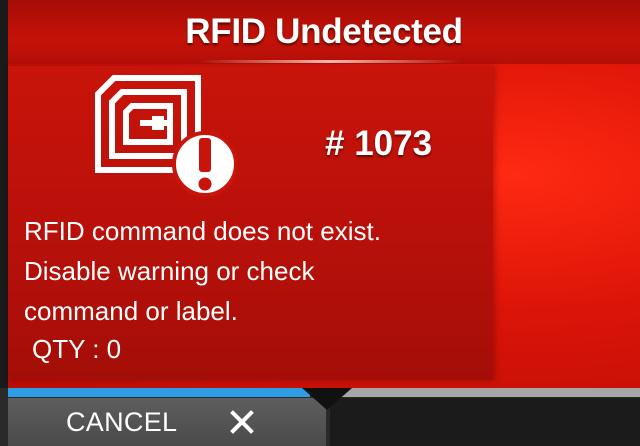 This screenshot has width=640, height=446. I want to click on error-code: # 1073, so click(379, 143).